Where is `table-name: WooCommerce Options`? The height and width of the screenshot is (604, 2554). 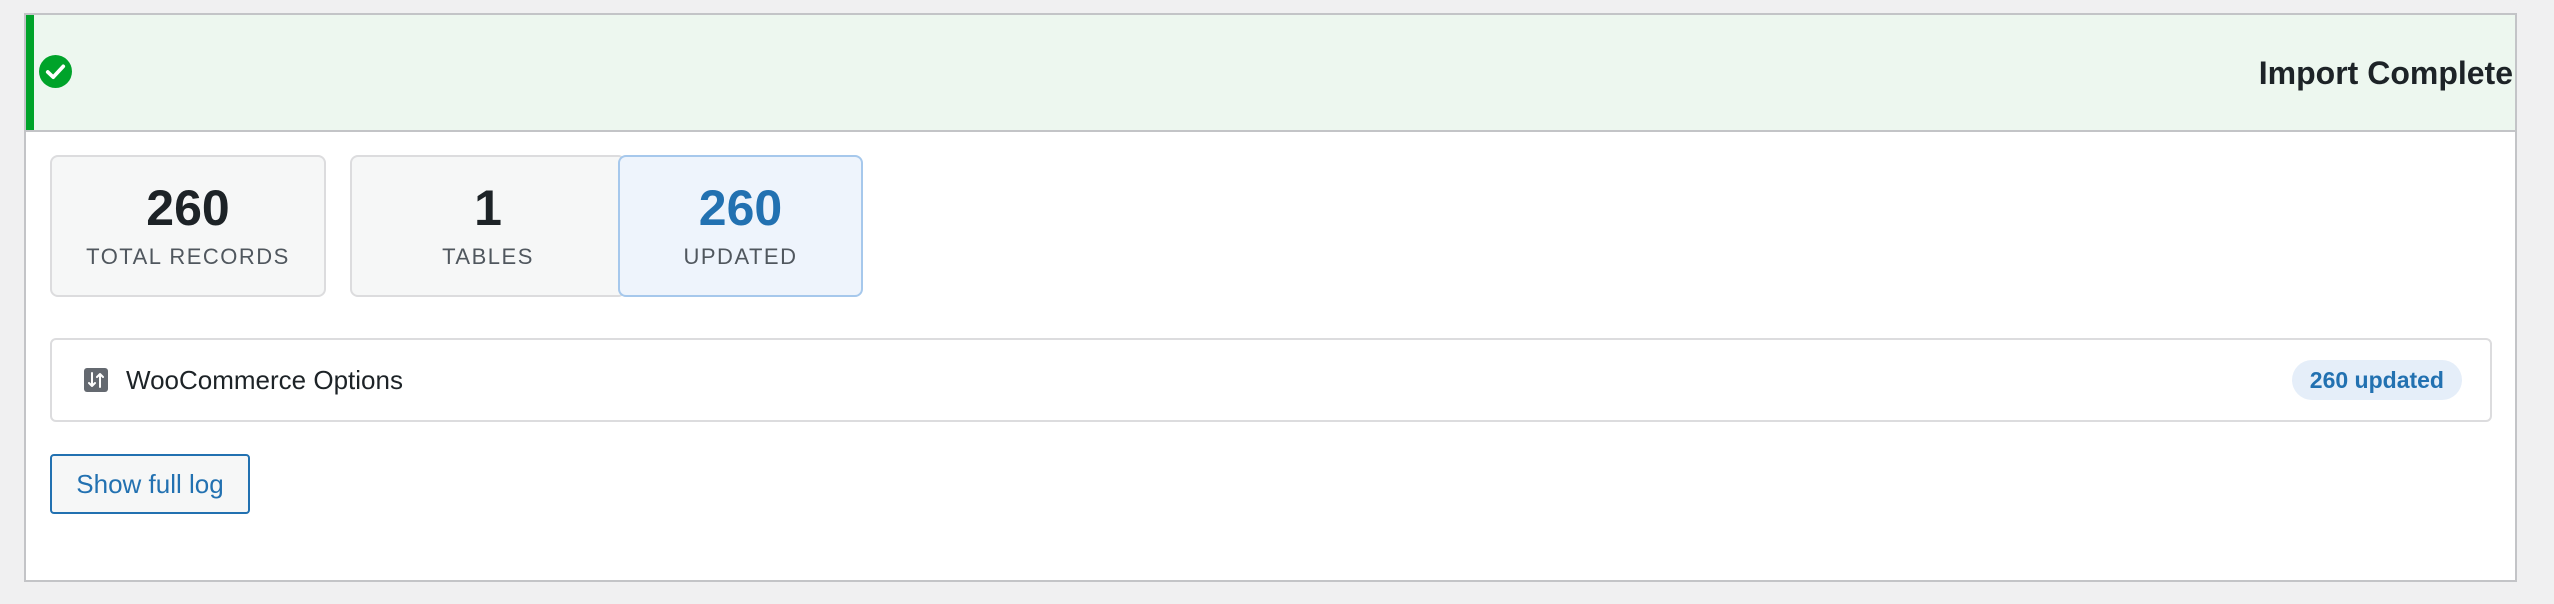 table-name: WooCommerce Options is located at coordinates (264, 380).